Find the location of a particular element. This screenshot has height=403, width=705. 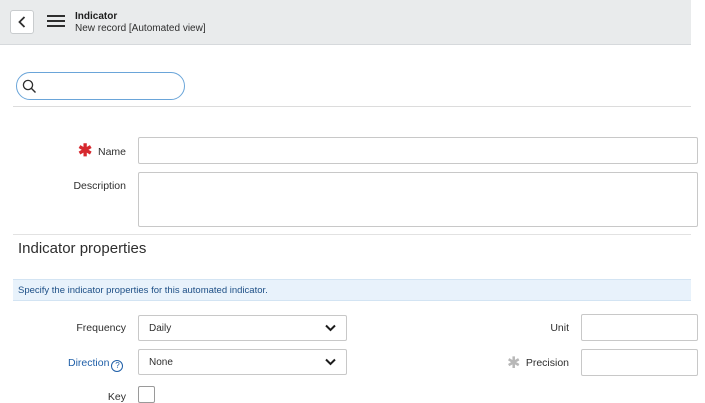

page-title: Indicator is located at coordinates (96, 16).